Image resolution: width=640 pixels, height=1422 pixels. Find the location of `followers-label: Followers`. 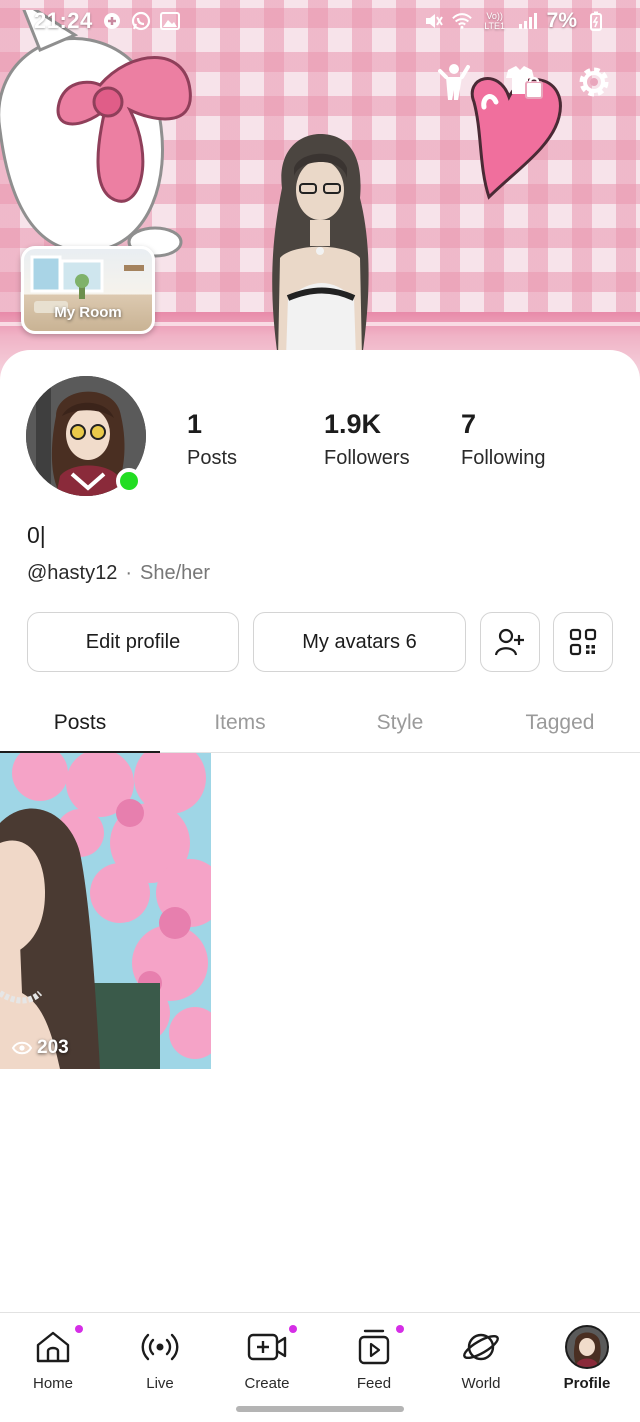

followers-label: Followers is located at coordinates (367, 458).